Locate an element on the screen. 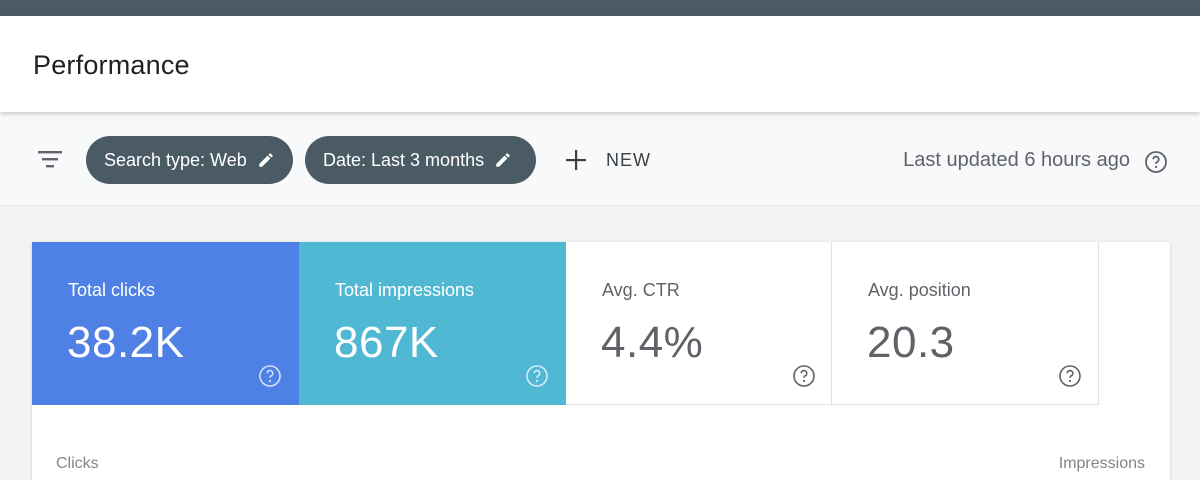 This screenshot has width=1200, height=480. add-filter-new-button: NEW is located at coordinates (607, 160).